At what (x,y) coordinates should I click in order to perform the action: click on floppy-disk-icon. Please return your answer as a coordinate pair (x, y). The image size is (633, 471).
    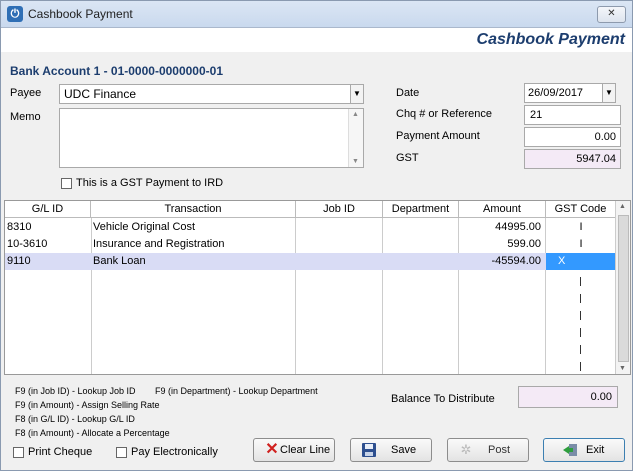
    Looking at the image, I should click on (369, 450).